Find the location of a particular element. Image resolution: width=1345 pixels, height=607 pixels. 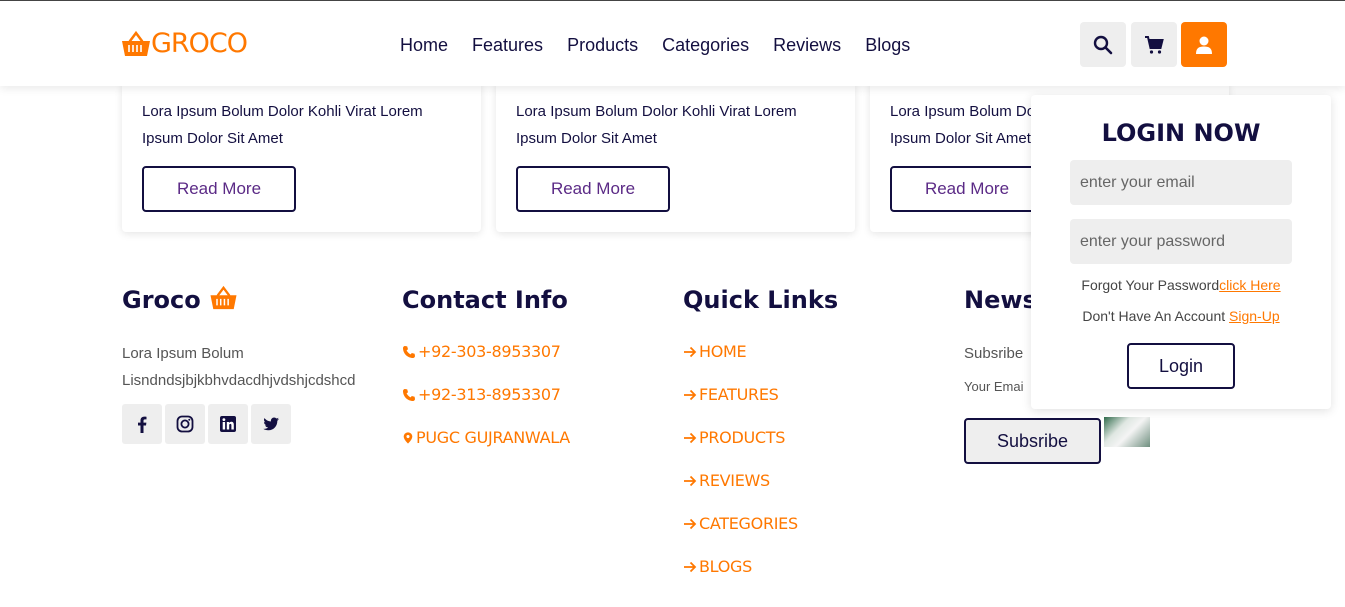

quick-link-features: FEATURES is located at coordinates (731, 395).